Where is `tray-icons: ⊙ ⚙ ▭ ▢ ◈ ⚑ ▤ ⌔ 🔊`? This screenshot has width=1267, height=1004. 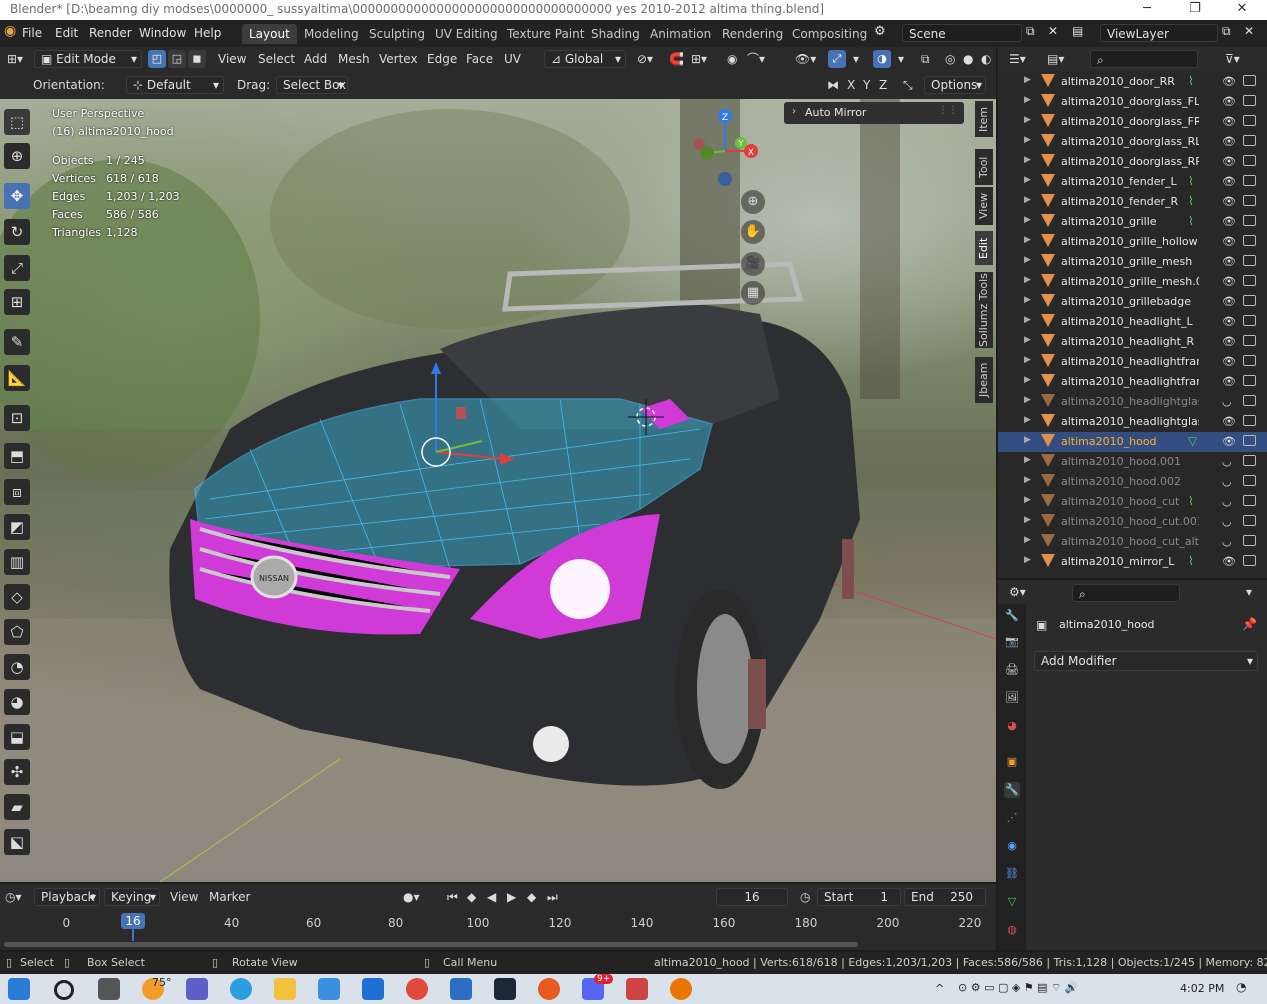 tray-icons: ⊙ ⚙ ▭ ▢ ◈ ⚑ ▤ ⌔ 🔊 is located at coordinates (1018, 988).